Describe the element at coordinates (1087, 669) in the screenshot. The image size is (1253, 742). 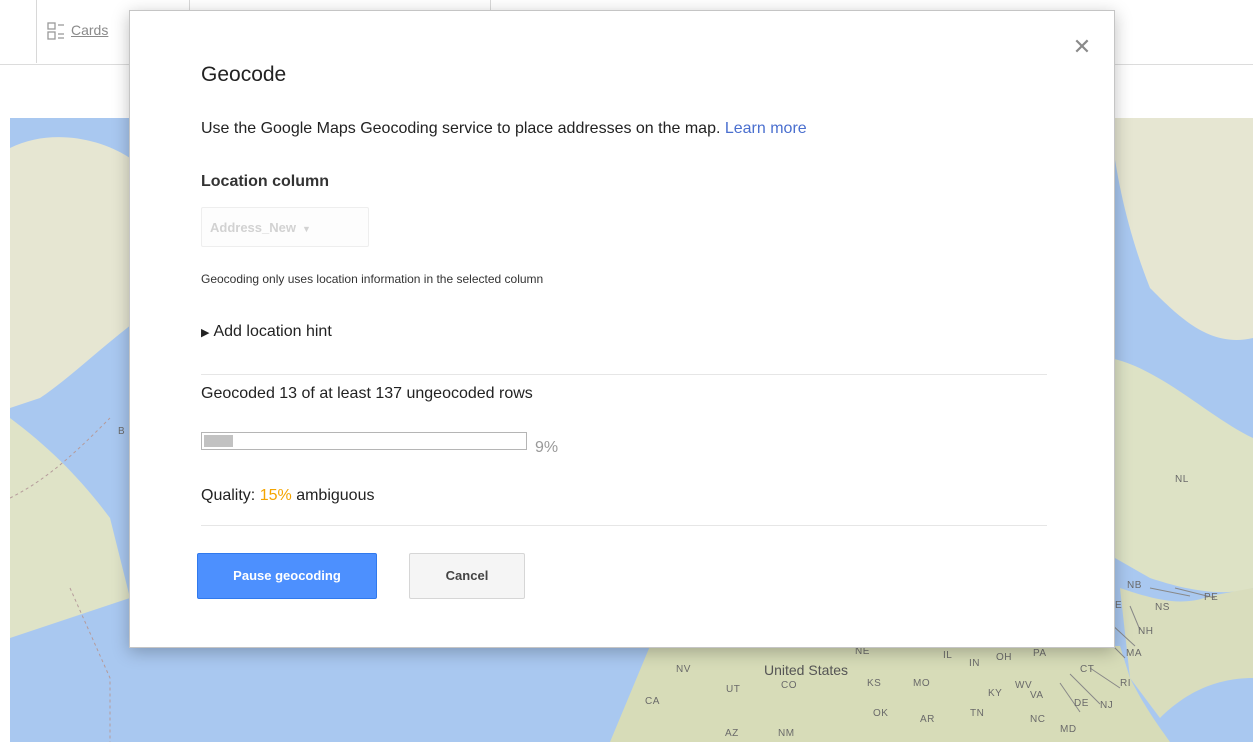
I see `map-label-ct: CT` at that location.